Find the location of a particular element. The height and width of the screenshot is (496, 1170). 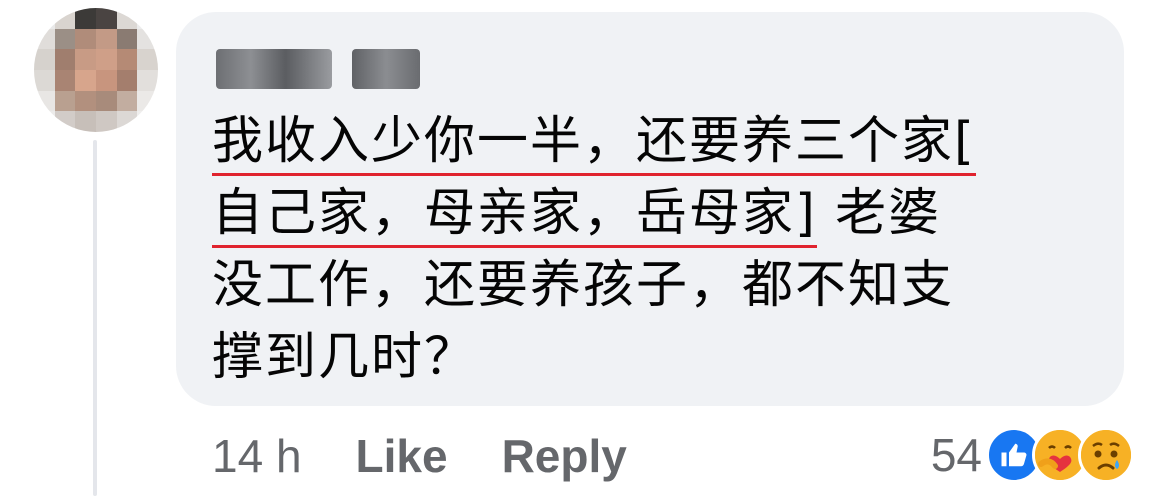

underlined-text: 我收入少你一半，还要养三个家[ is located at coordinates (594, 144).